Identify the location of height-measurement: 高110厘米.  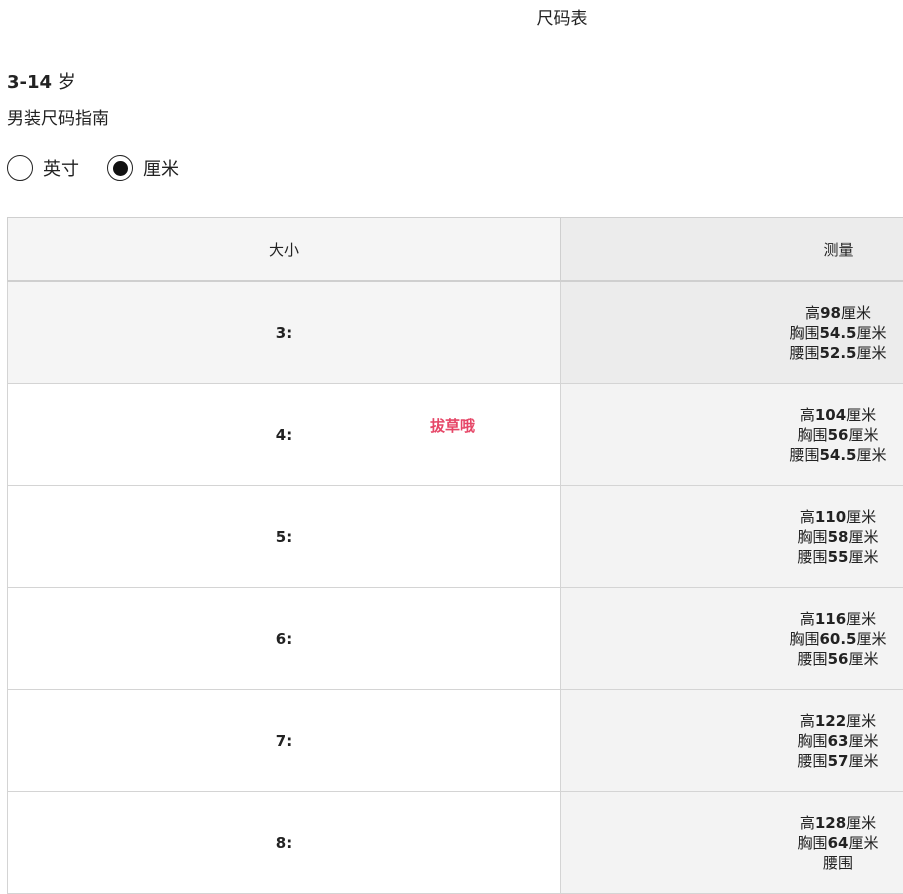
(838, 517).